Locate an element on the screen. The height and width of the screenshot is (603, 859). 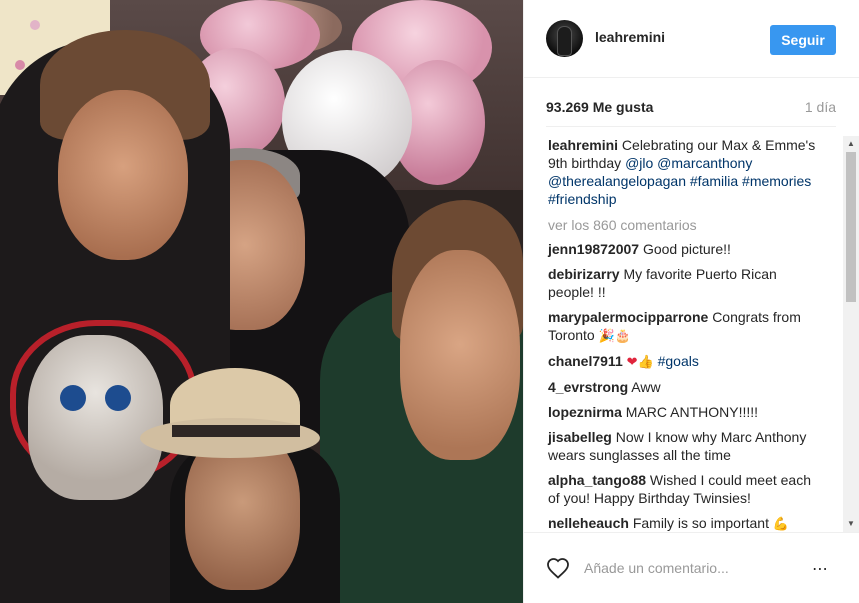
comment-user: marypalermocipparrone is located at coordinates (628, 317).